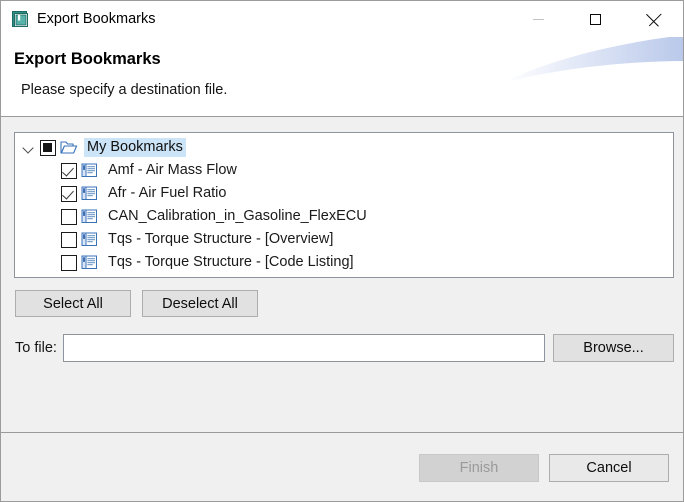  Describe the element at coordinates (221, 239) in the screenshot. I see `tree-item-label: Tqs - Torque Structure - [Overview]` at that location.